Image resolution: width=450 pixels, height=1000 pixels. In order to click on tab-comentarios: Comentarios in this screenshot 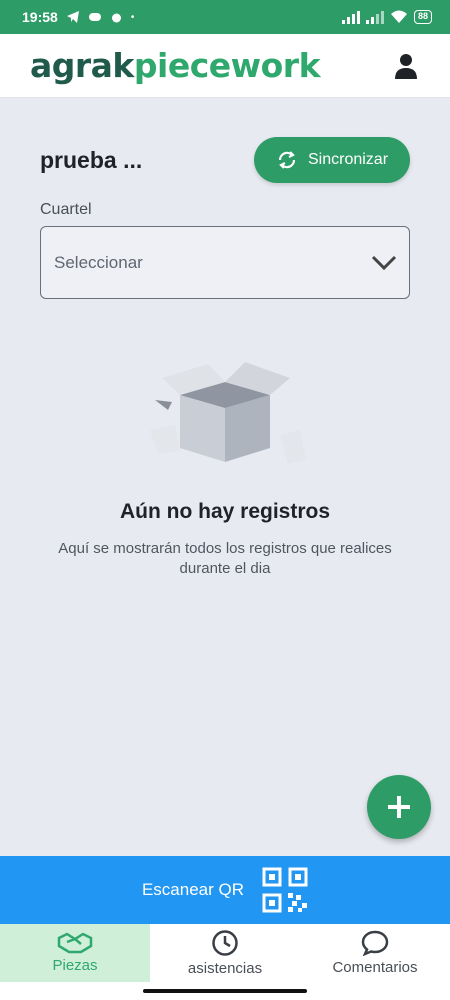, I will do `click(375, 953)`.